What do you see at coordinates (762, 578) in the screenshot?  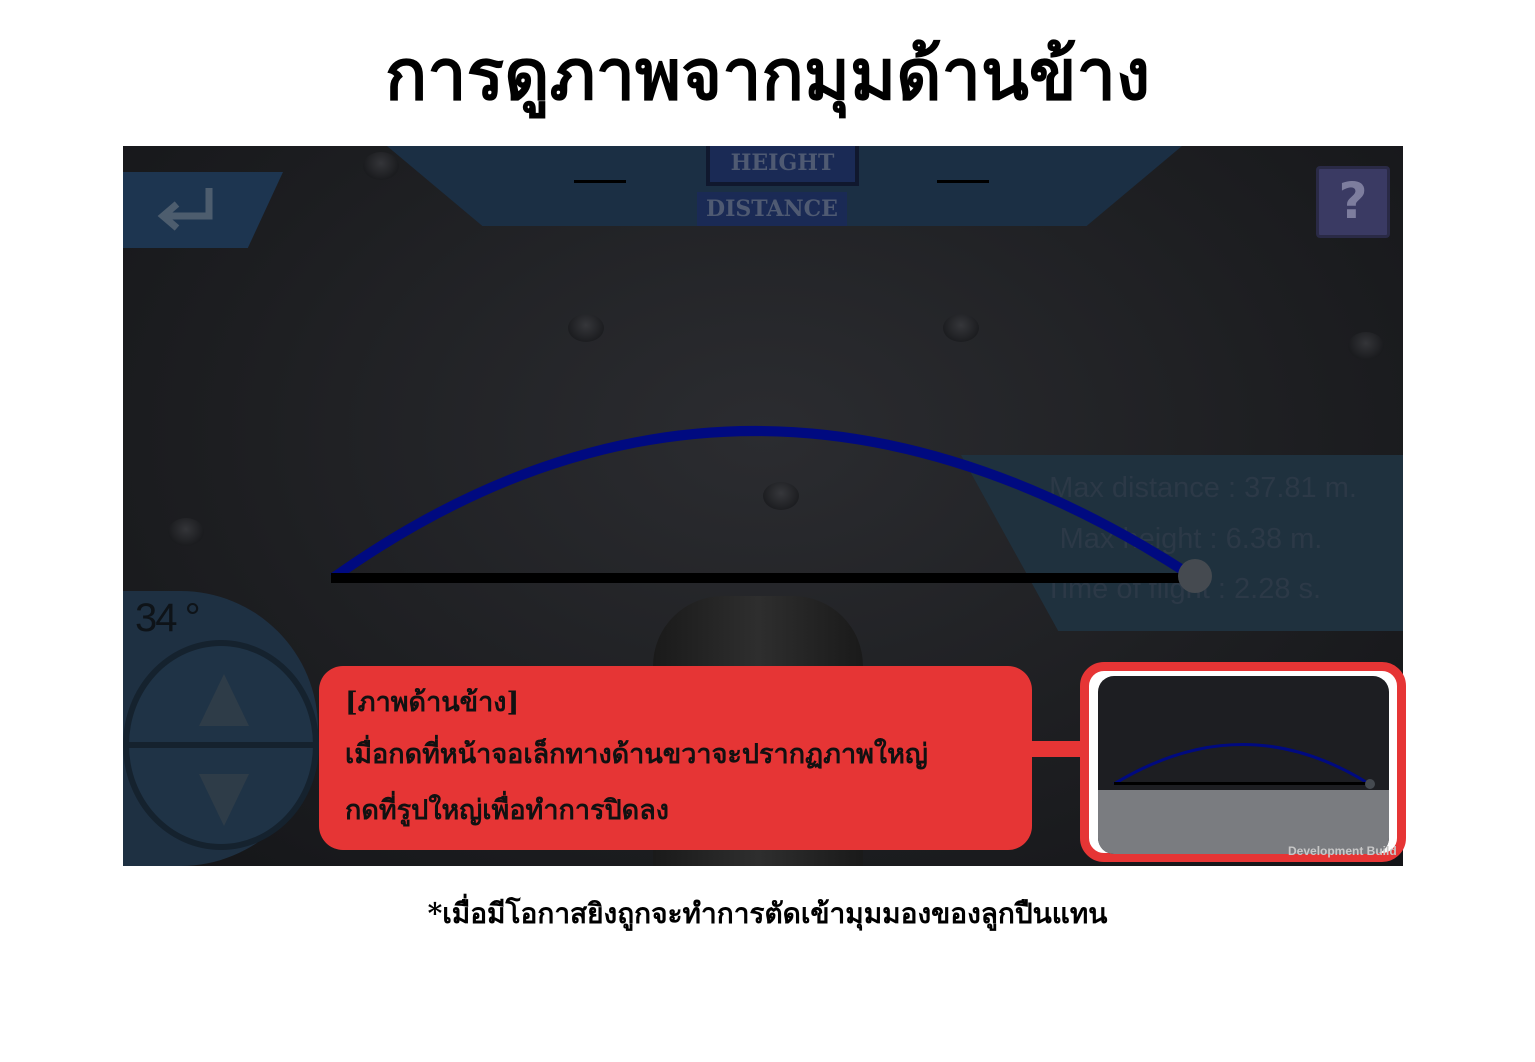 I see `ground-line` at bounding box center [762, 578].